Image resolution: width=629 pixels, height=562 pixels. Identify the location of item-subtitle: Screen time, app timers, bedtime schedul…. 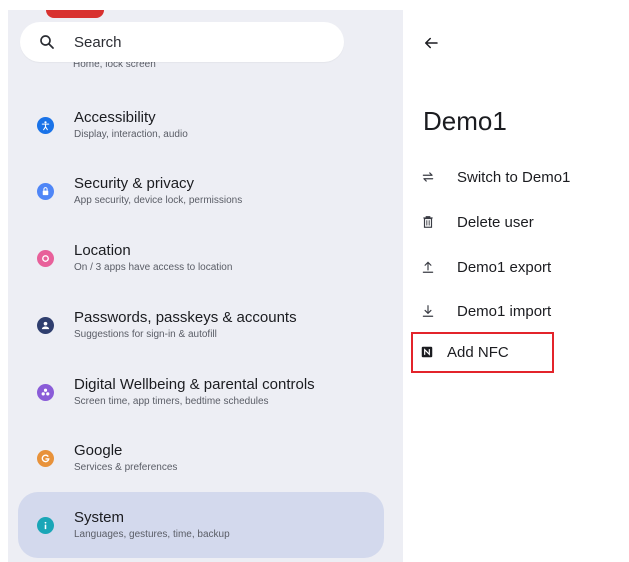
(171, 401).